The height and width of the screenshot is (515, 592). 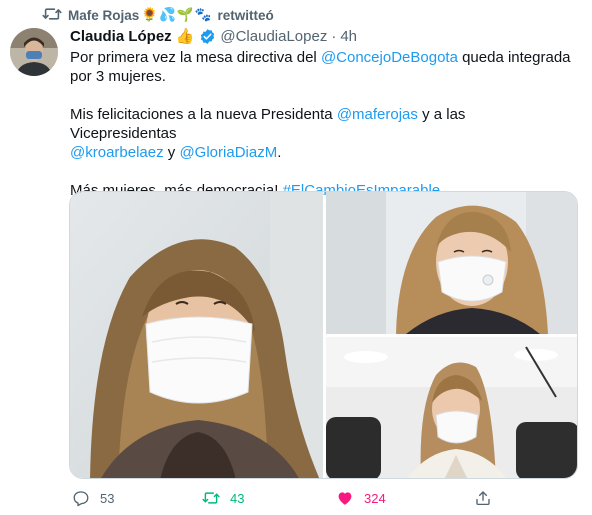 I want to click on share-button, so click(x=483, y=498).